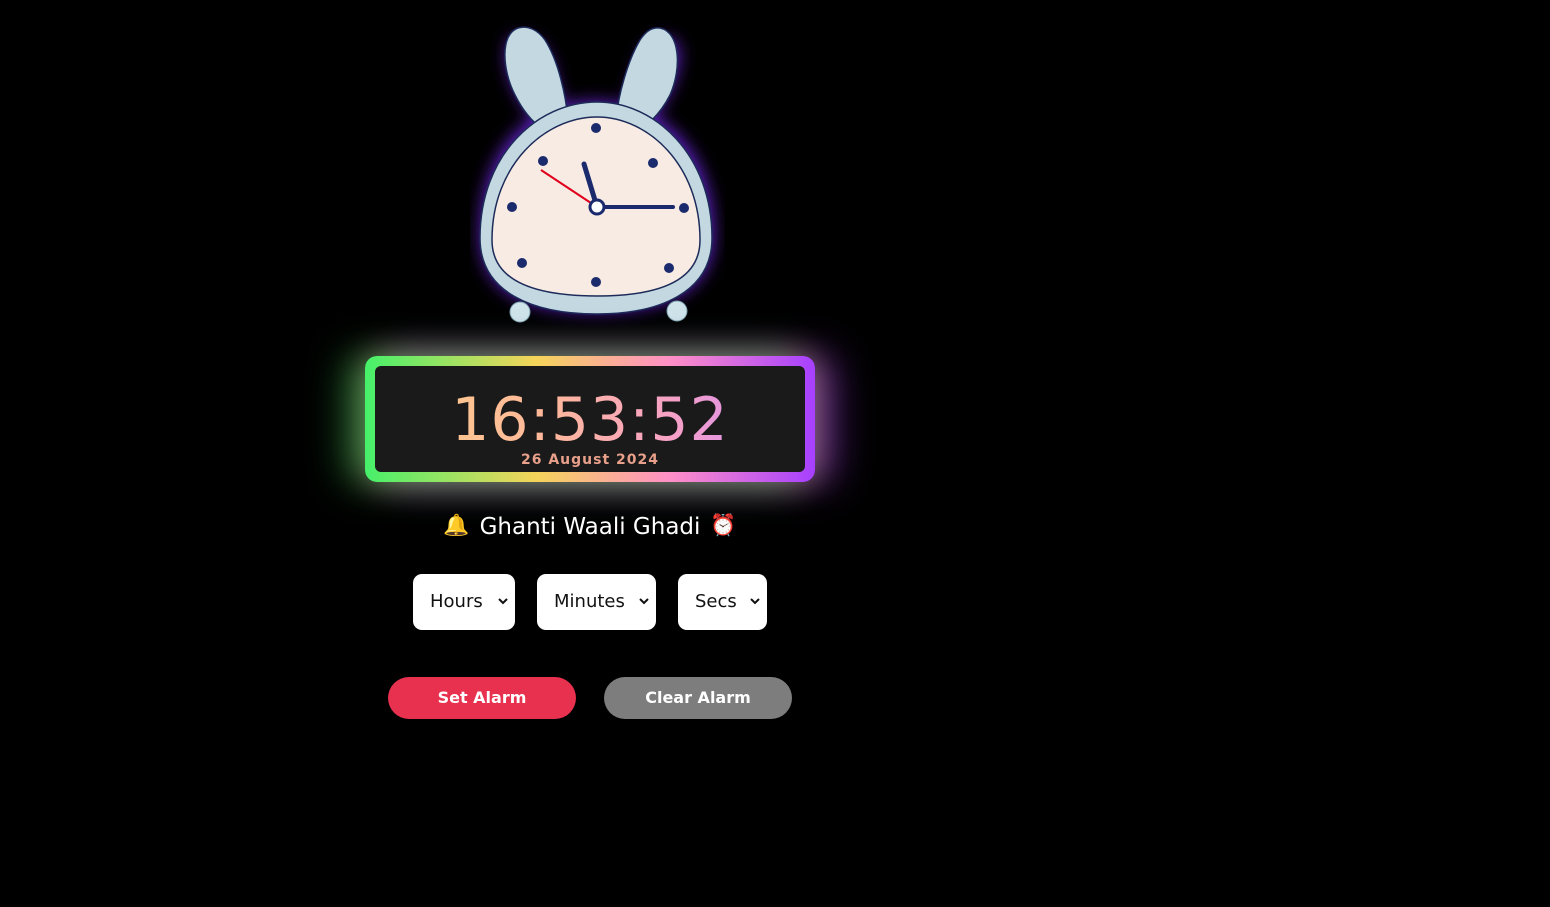 Image resolution: width=1550 pixels, height=907 pixels. I want to click on alarm-title: 🔔 Ghanti Waali Ghadi ⏰, so click(590, 526).